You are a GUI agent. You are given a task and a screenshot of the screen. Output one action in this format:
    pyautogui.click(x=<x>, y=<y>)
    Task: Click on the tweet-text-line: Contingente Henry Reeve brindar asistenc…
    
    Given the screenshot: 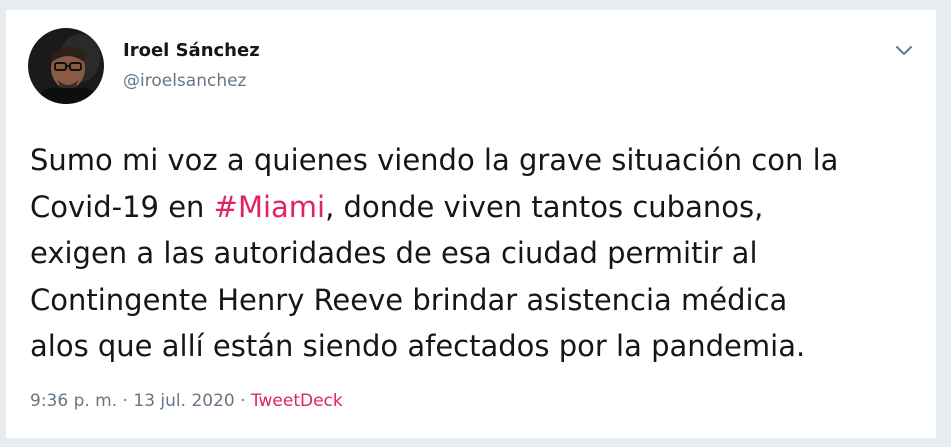 What is the action you would take?
    pyautogui.click(x=409, y=299)
    